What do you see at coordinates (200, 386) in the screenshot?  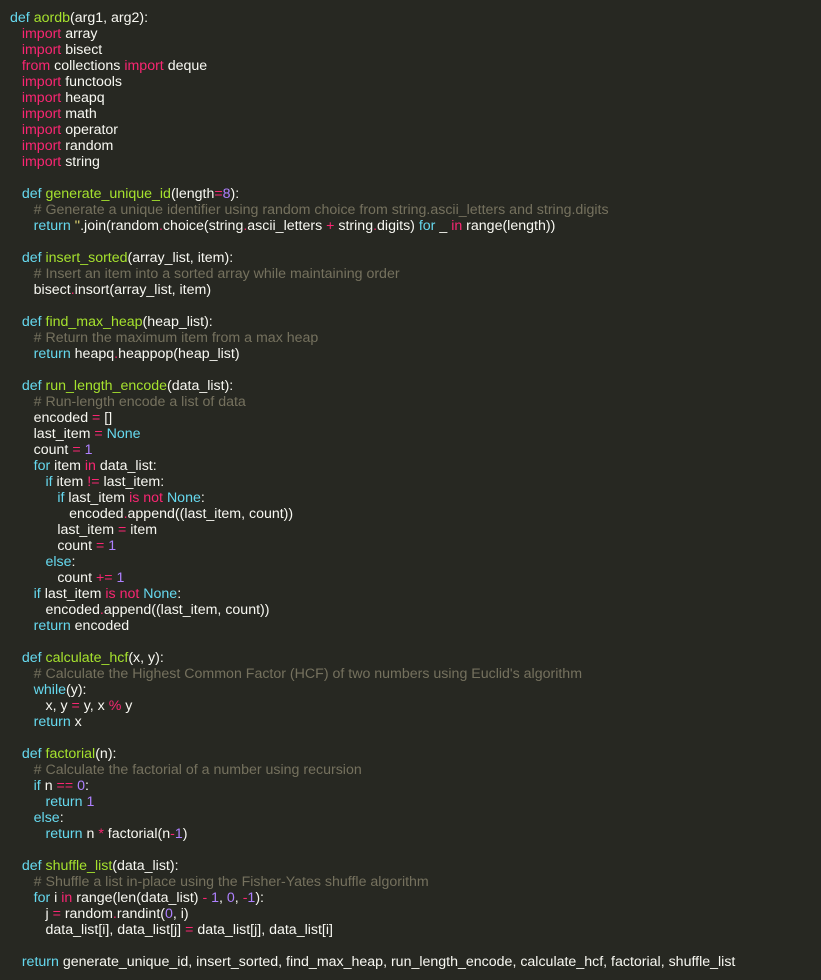 I see `text-token: (data_list):` at bounding box center [200, 386].